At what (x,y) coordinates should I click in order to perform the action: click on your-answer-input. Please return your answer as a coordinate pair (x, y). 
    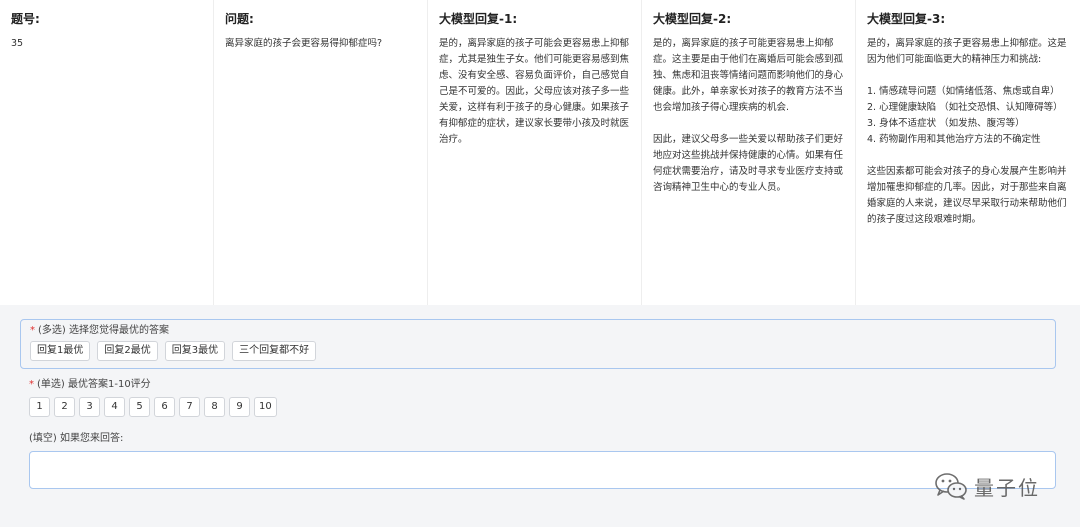
    Looking at the image, I should click on (542, 470).